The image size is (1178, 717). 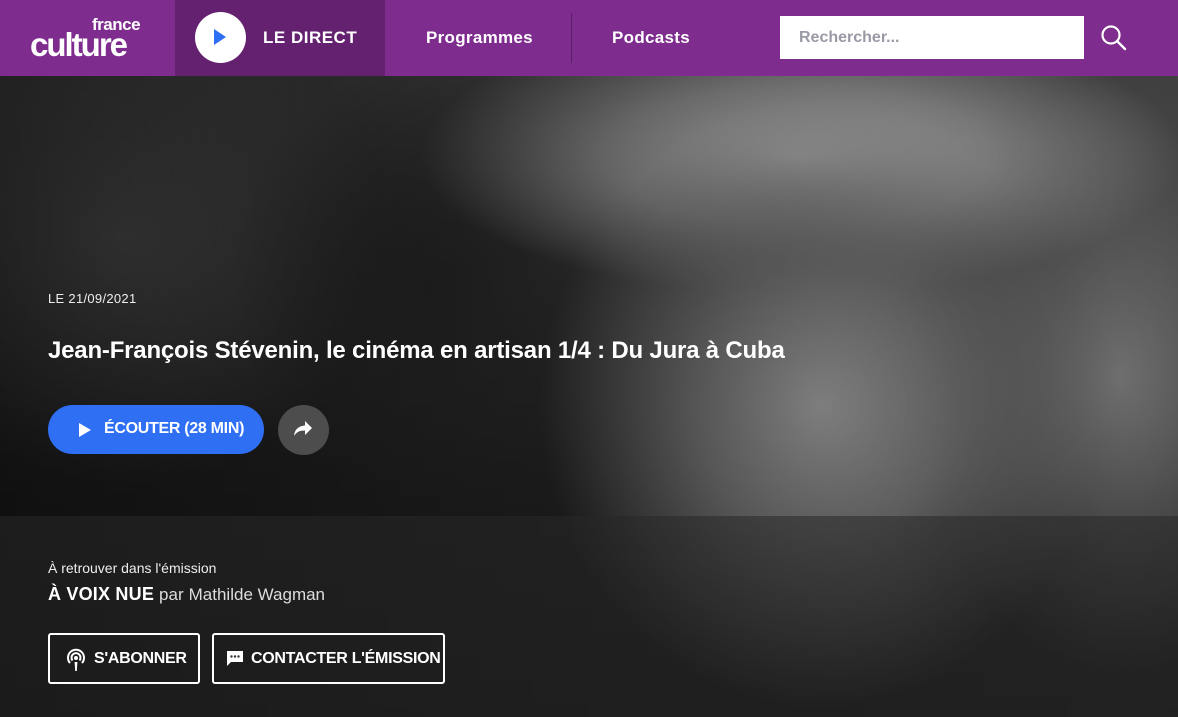 I want to click on podcast-icon, so click(x=76, y=659).